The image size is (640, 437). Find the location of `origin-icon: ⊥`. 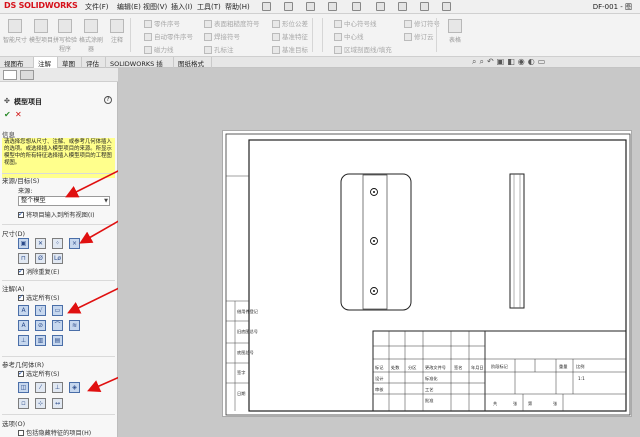

origin-icon: ⊥ is located at coordinates (57, 387).